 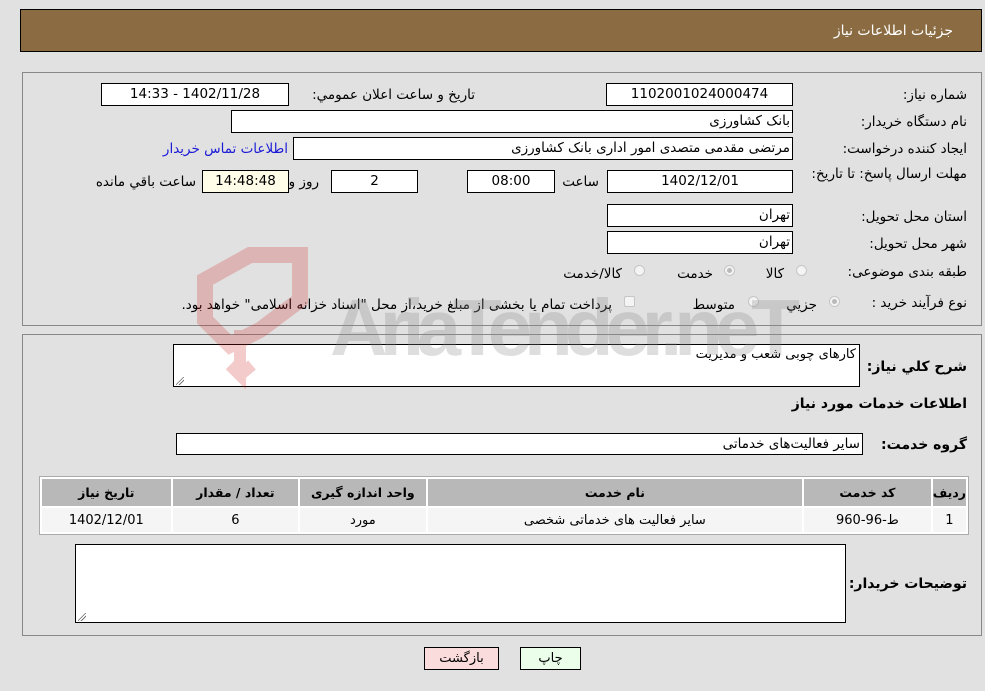 I want to click on col-header-need-date: تاریخ نیاز, so click(x=106, y=492).